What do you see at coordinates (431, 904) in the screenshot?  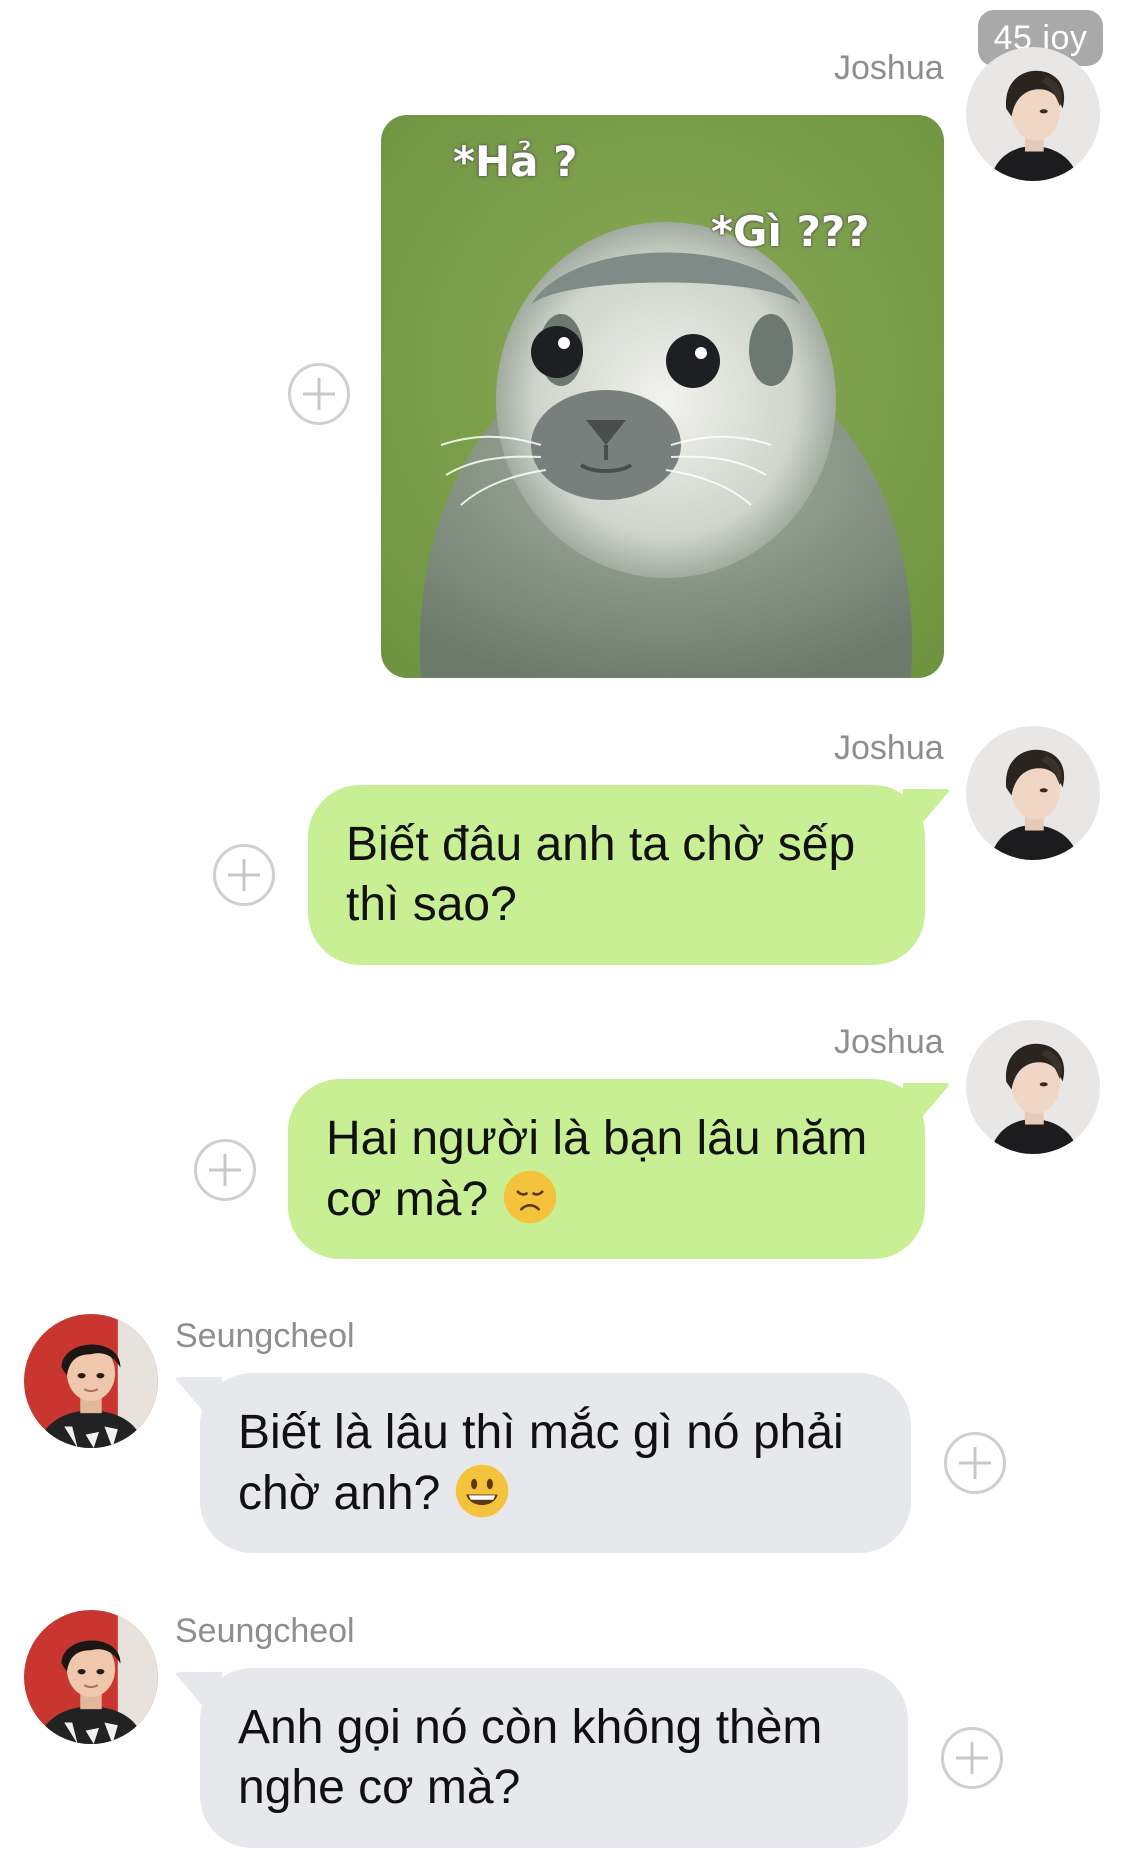 I see `message-line: thì sao?` at bounding box center [431, 904].